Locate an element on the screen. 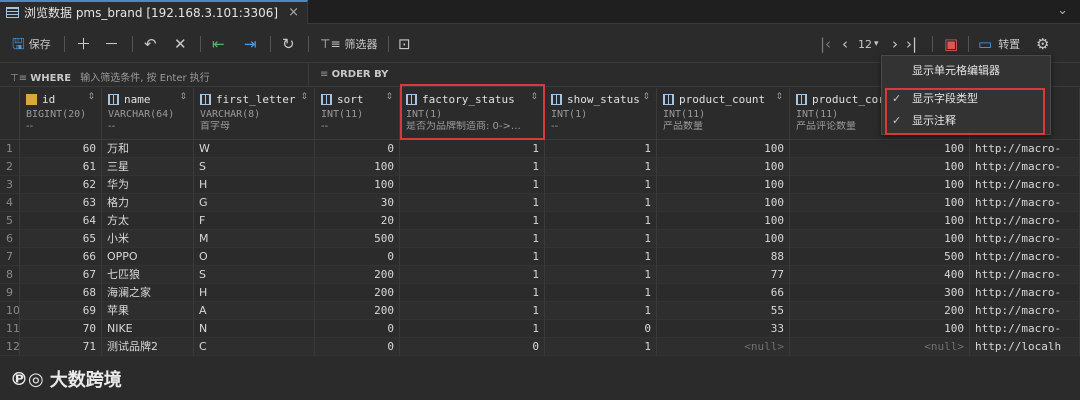 The image size is (1080, 400). column-header-product-count: product_count ⇕ INT(11) 产品数量 is located at coordinates (723, 114).